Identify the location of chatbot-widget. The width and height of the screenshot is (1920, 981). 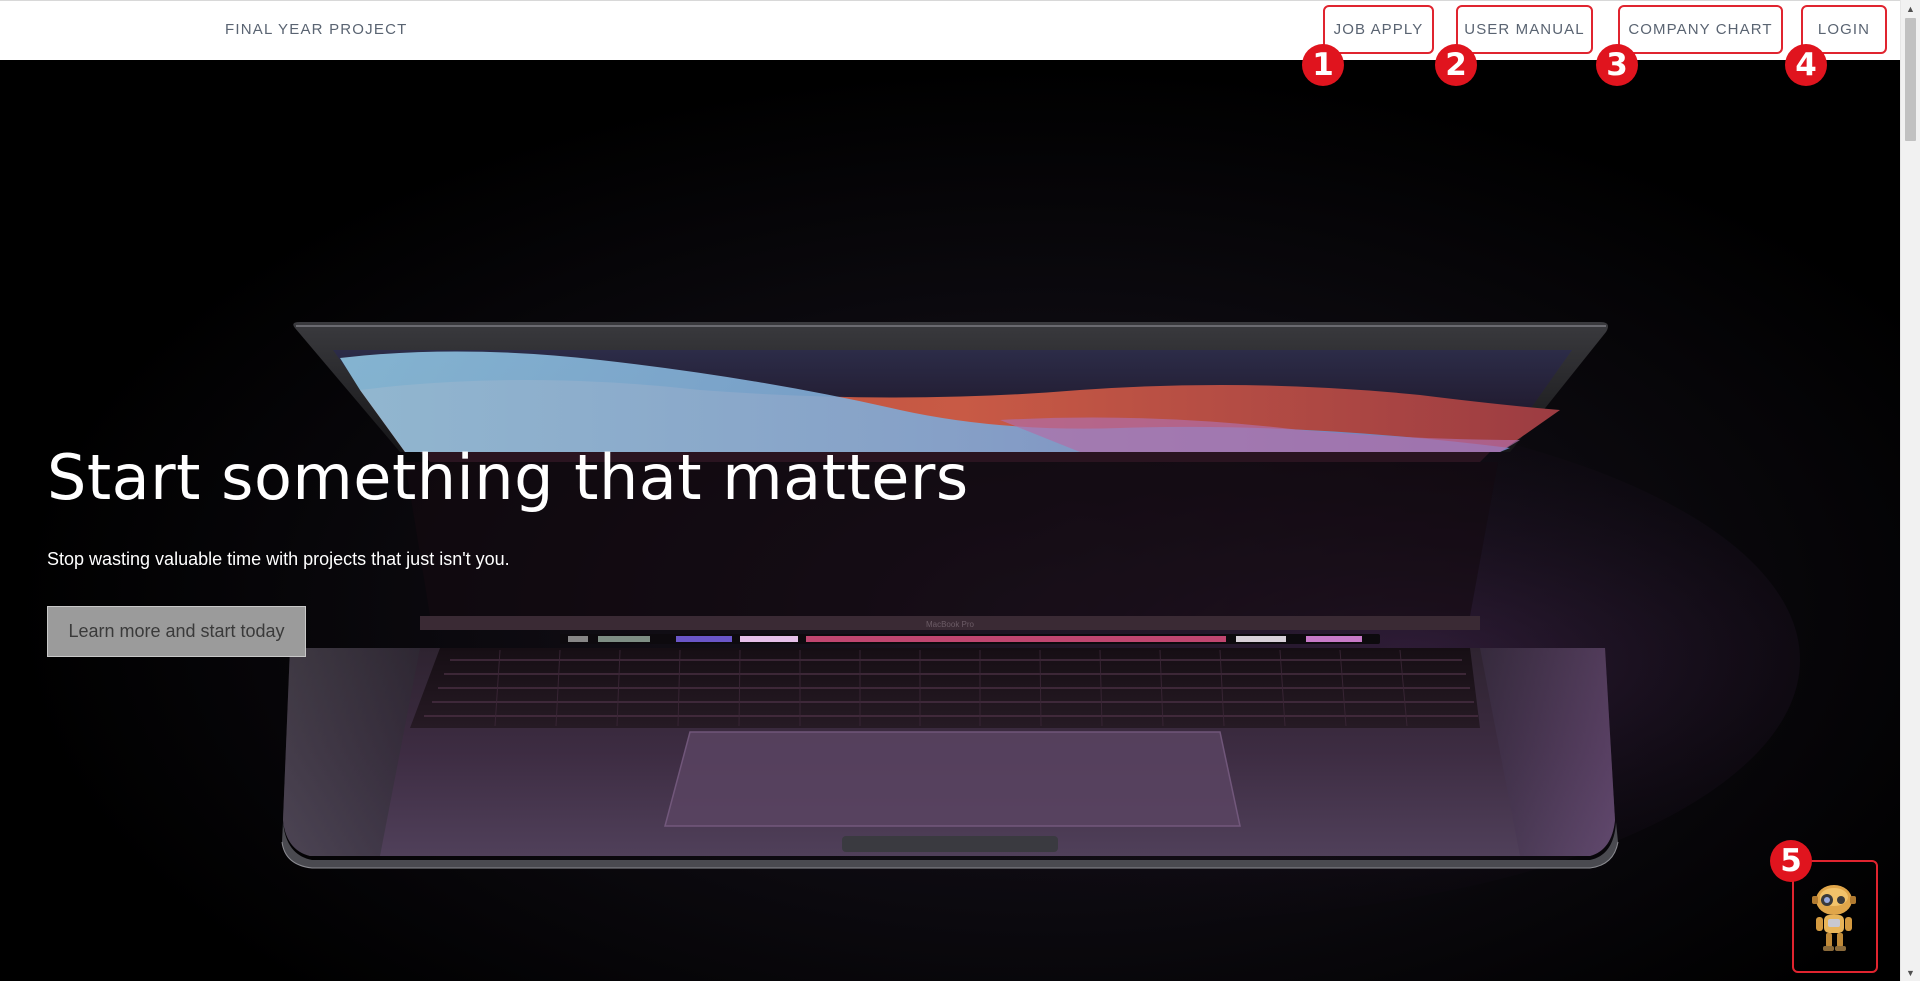
(1835, 916).